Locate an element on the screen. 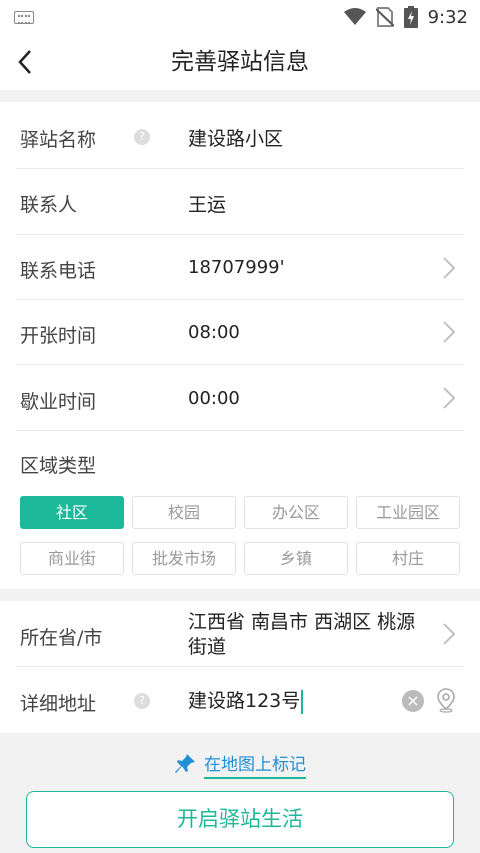 The image size is (480, 853). text-cursor is located at coordinates (302, 701).